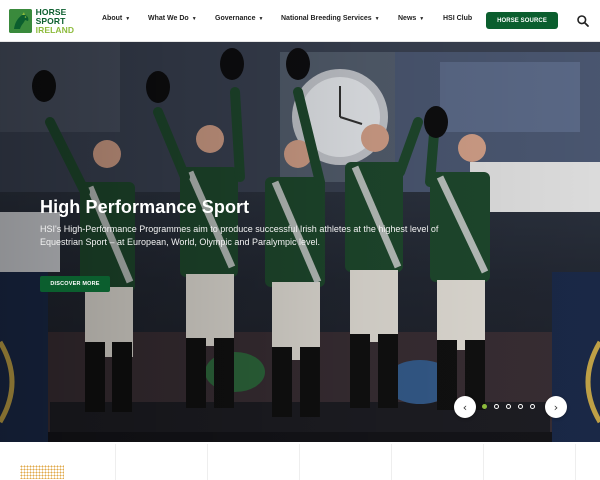  Describe the element at coordinates (556, 407) in the screenshot. I see `chevron-right-icon: ›` at that location.